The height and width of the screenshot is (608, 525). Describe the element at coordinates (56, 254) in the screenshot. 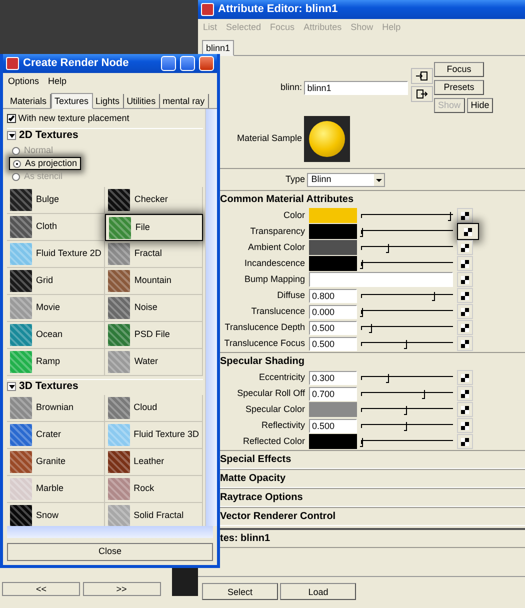

I see `texture-item: Fluid Texture 2D` at that location.